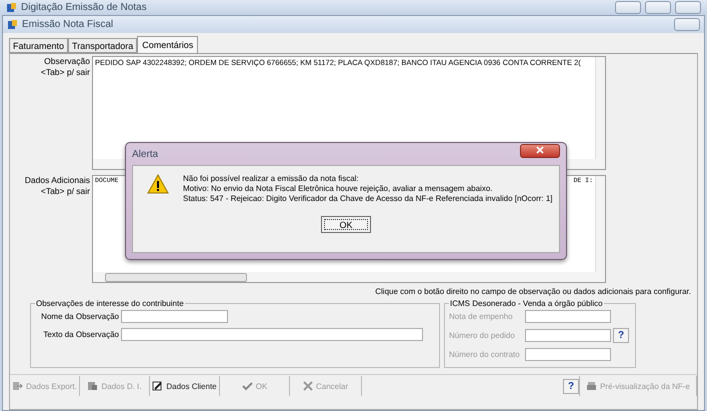 The width and height of the screenshot is (707, 411). Describe the element at coordinates (346, 224) in the screenshot. I see `ok-button: OK` at that location.